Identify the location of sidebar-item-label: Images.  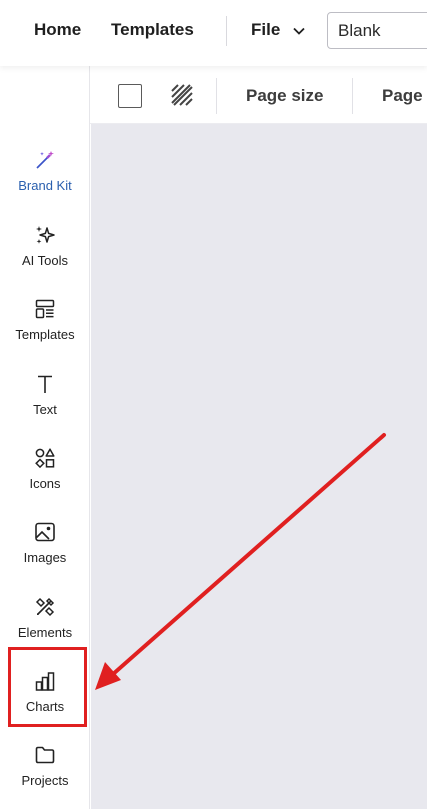
(45, 557).